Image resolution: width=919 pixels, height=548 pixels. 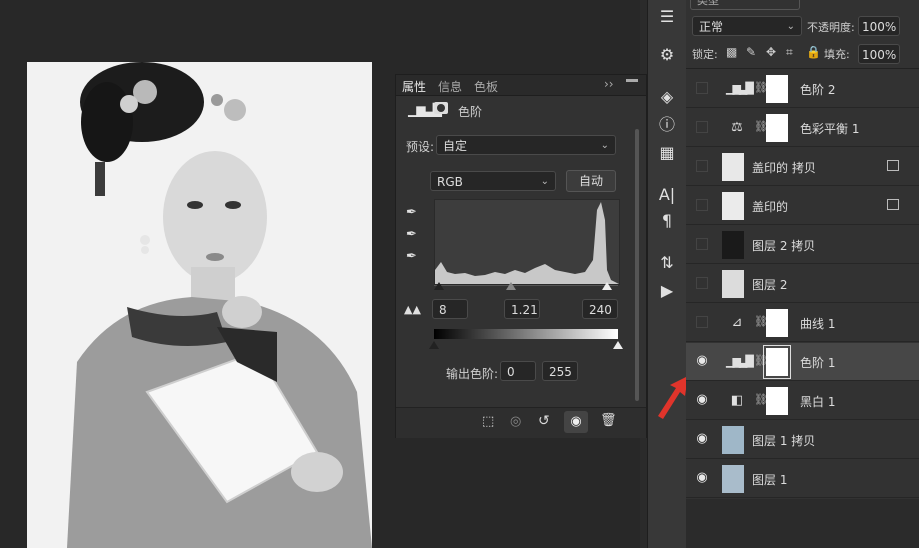 I want to click on layer-row-layer-2-copy: 图层 2 拷贝, so click(x=802, y=245).